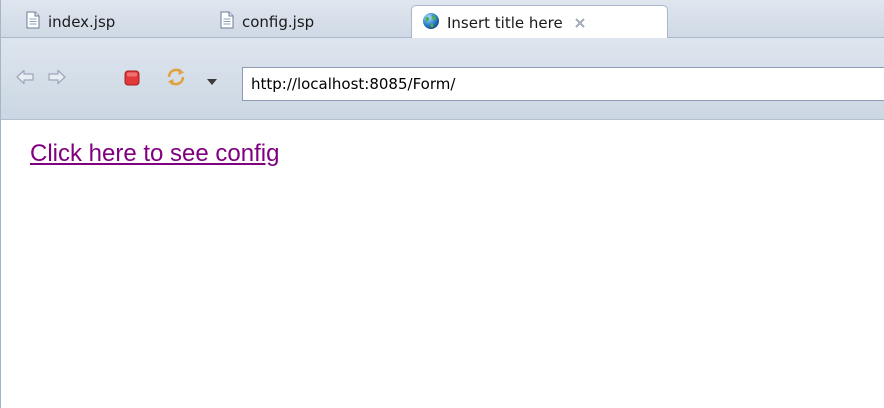 The image size is (884, 408). I want to click on tab-insert-title-here: Insert title here, so click(539, 22).